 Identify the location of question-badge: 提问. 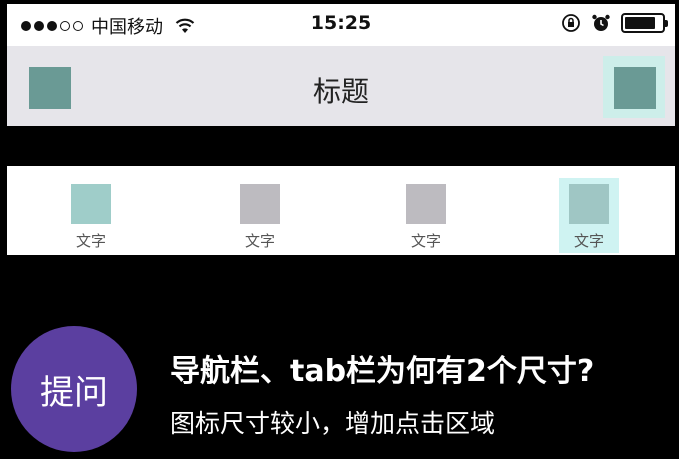
(74, 389).